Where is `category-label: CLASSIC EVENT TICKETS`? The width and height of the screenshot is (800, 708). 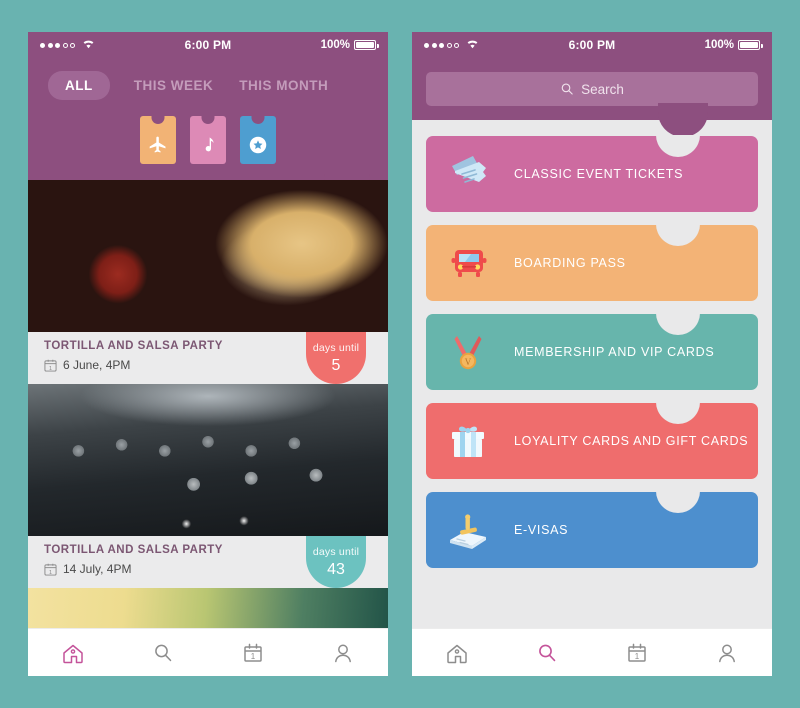 category-label: CLASSIC EVENT TICKETS is located at coordinates (599, 174).